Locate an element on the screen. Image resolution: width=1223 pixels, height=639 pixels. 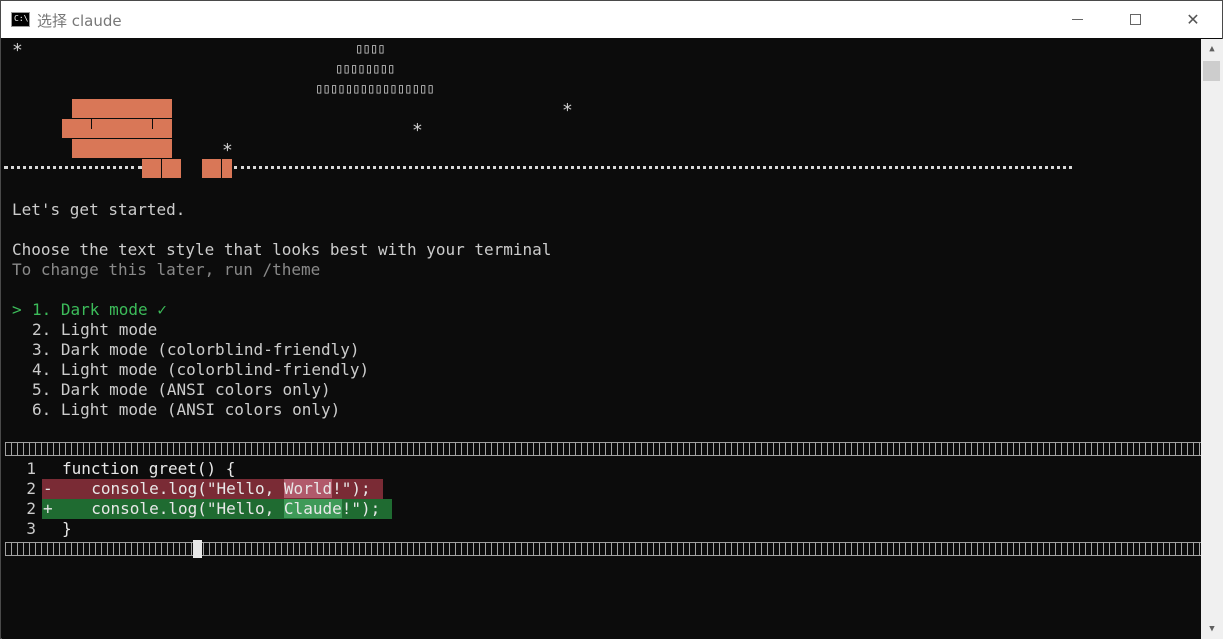
maximize-icon is located at coordinates (1135, 19).